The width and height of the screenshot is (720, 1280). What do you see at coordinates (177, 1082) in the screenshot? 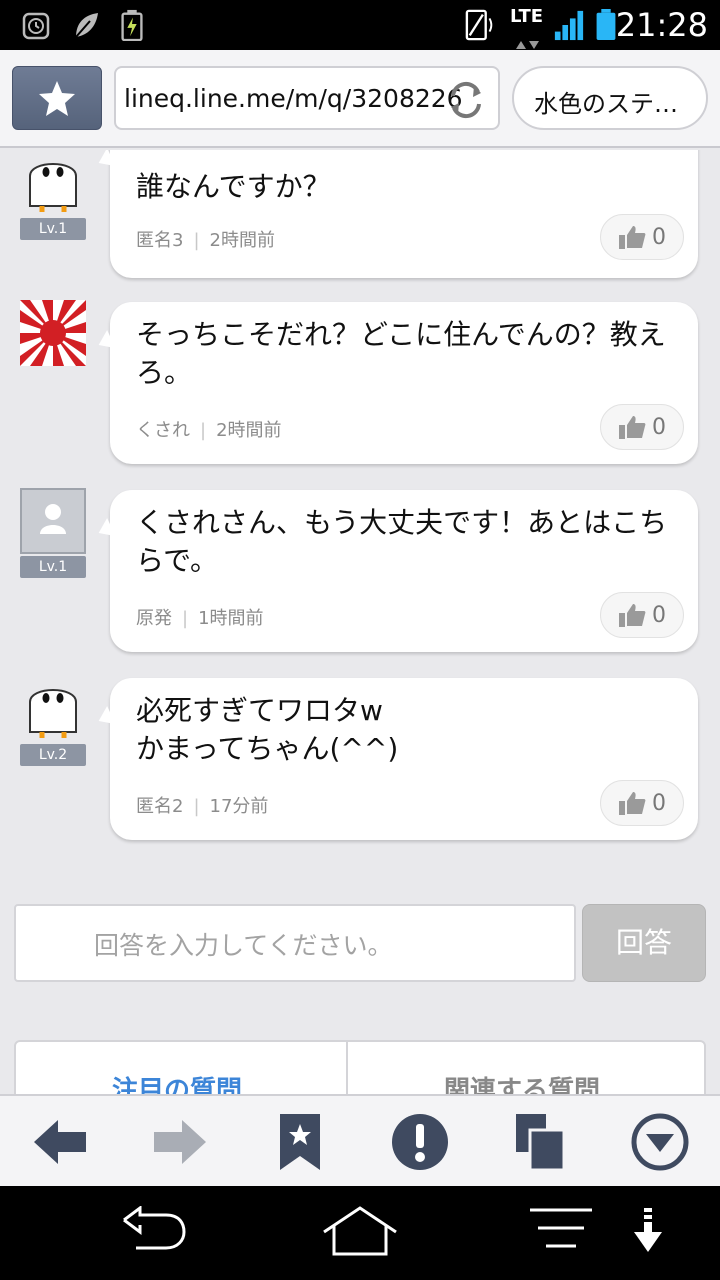
I see `tab-featured-questions: 注目の質問` at bounding box center [177, 1082].